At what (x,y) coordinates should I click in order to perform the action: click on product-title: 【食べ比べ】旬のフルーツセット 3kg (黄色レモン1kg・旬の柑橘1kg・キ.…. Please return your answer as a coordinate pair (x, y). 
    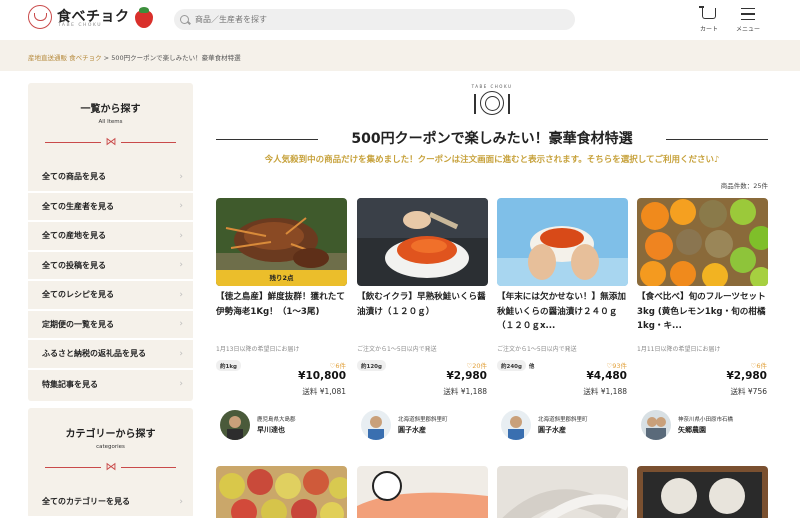
    Looking at the image, I should click on (702, 312).